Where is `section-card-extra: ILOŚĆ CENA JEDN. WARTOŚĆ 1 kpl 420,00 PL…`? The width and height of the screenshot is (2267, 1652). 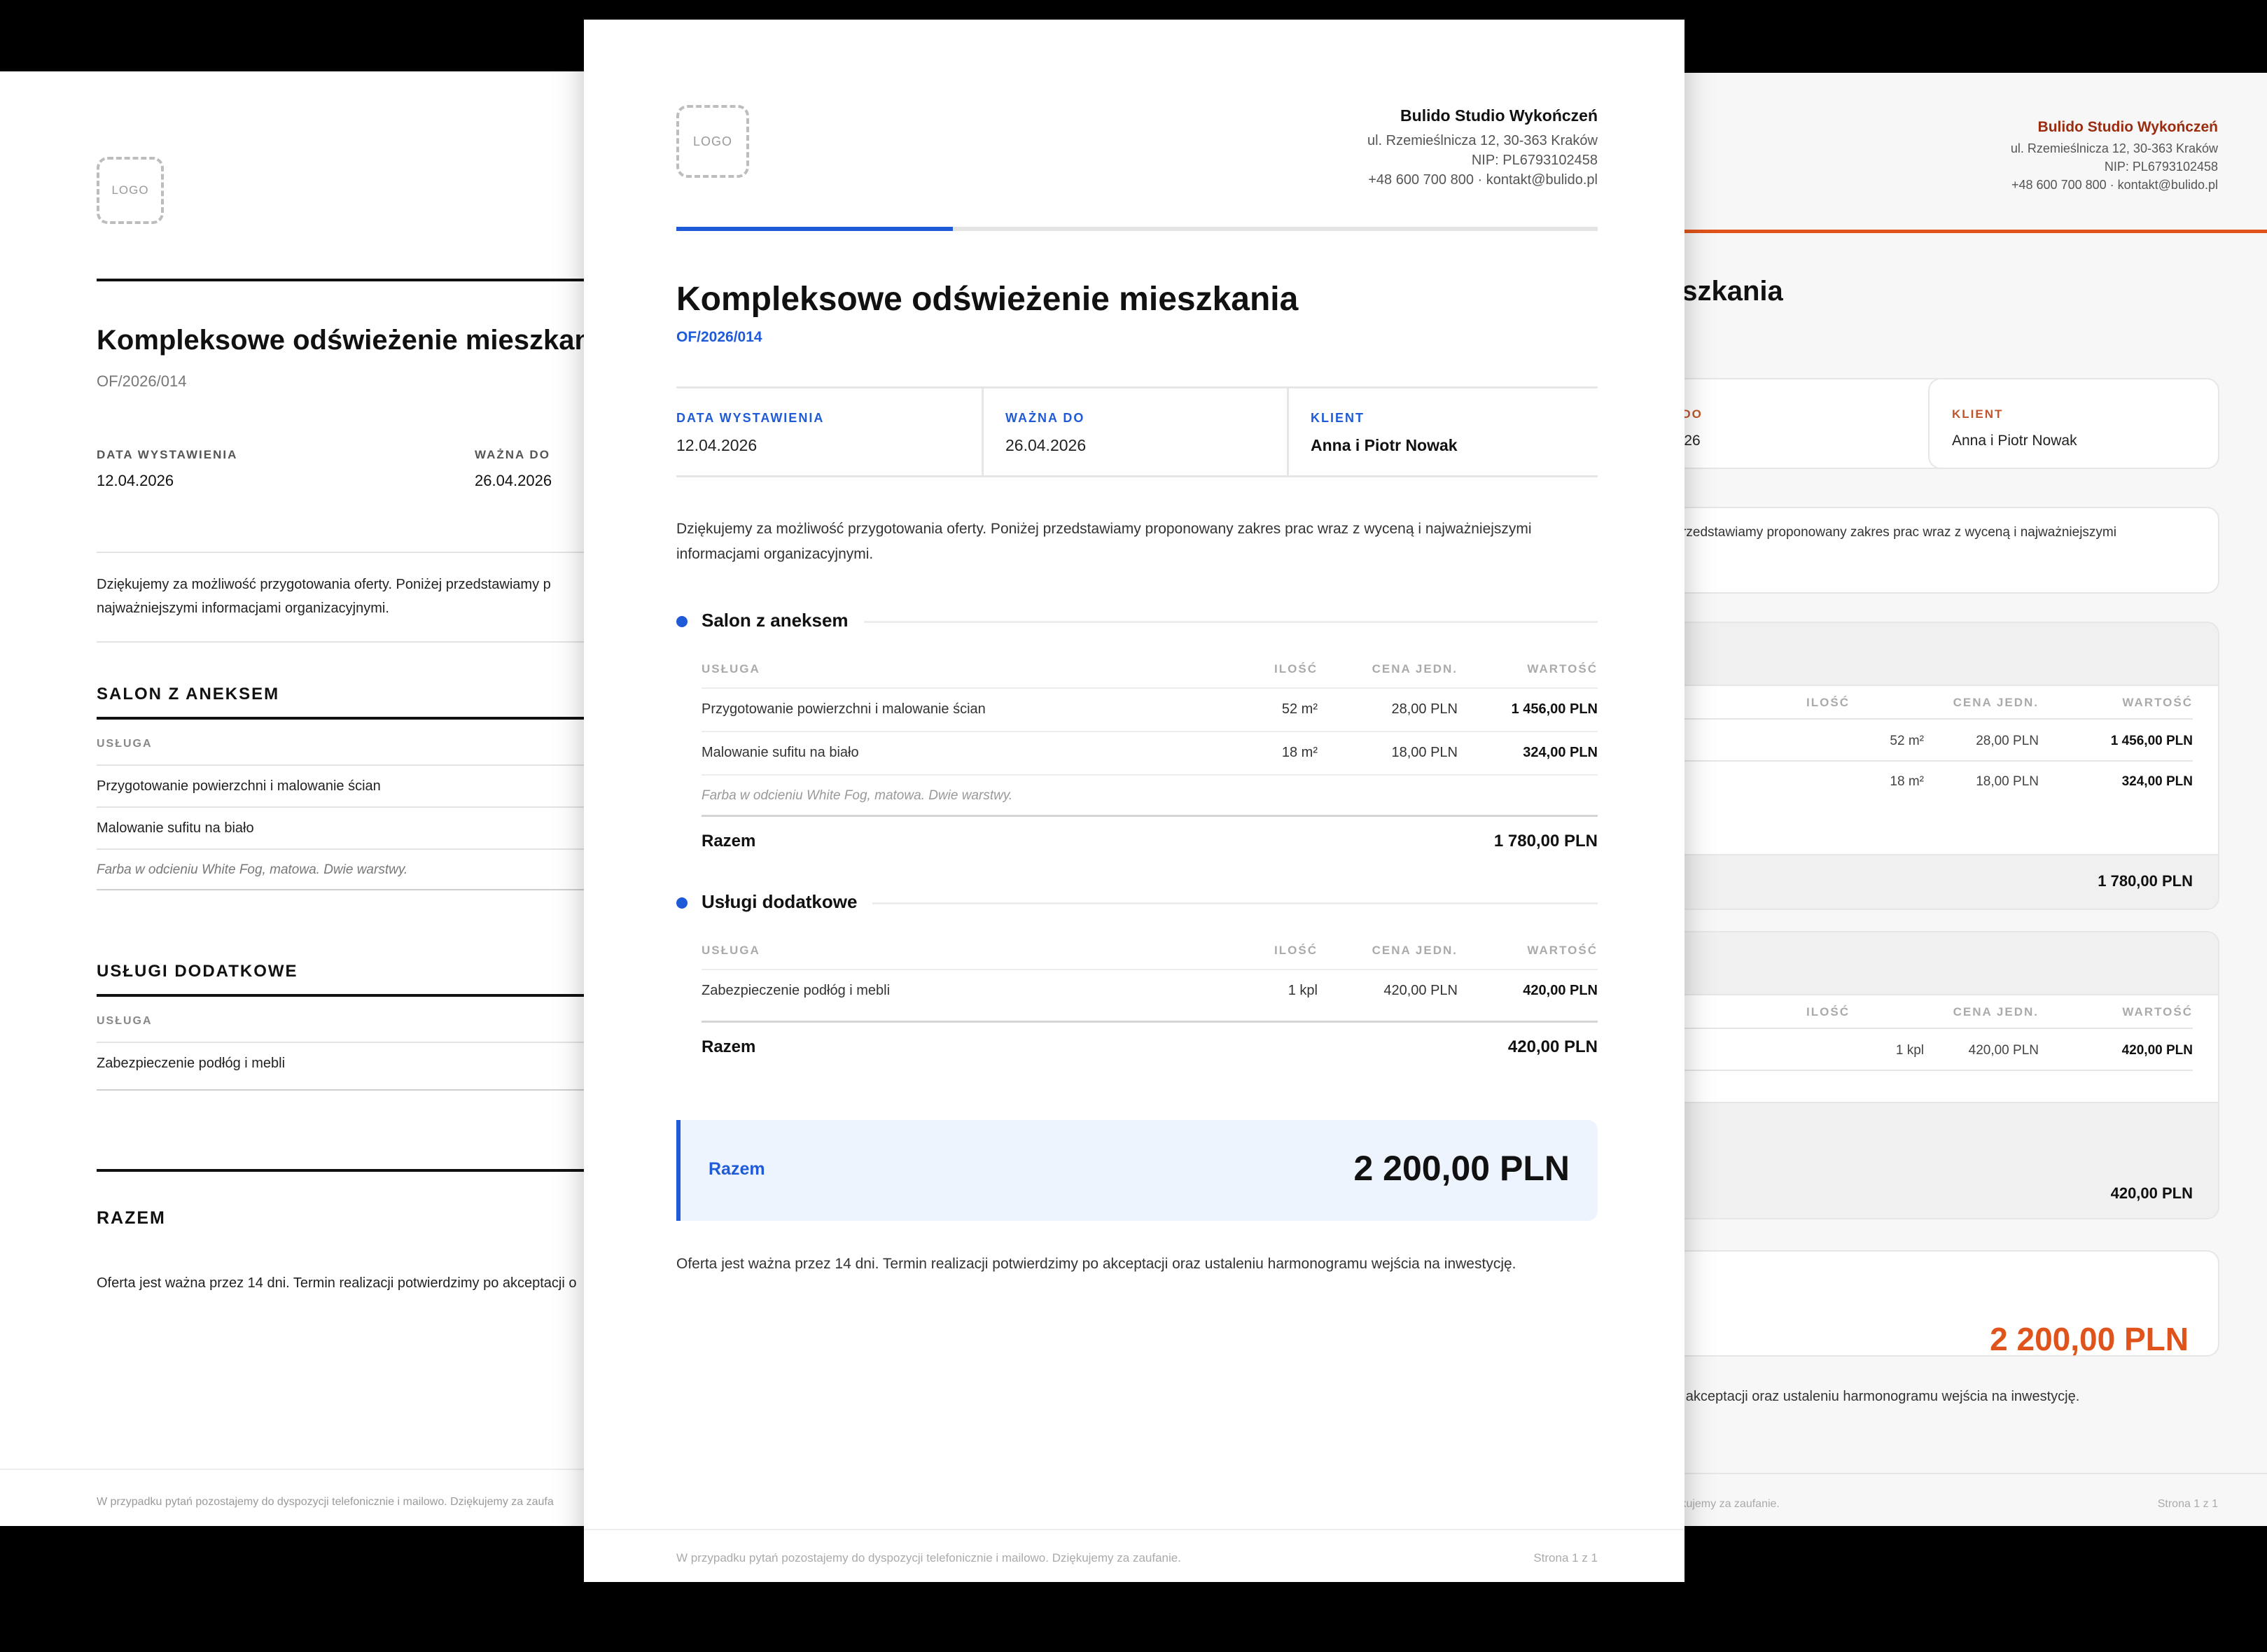 section-card-extra: ILOŚĆ CENA JEDN. WARTOŚĆ 1 kpl 420,00 PL… is located at coordinates (1942, 1075).